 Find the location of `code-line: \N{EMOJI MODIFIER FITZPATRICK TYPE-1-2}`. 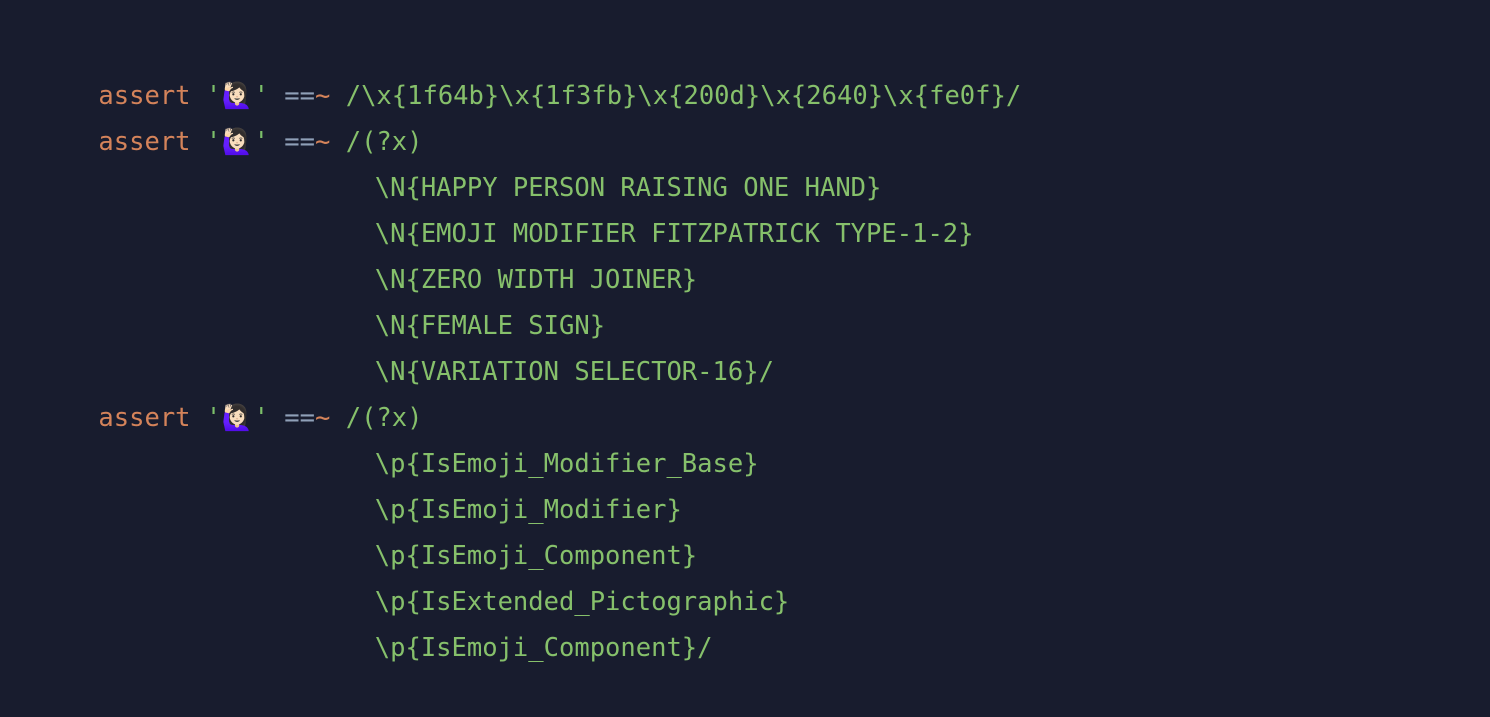

code-line: \N{EMOJI MODIFIER FITZPATRICK TYPE-1-2} is located at coordinates (745, 207).